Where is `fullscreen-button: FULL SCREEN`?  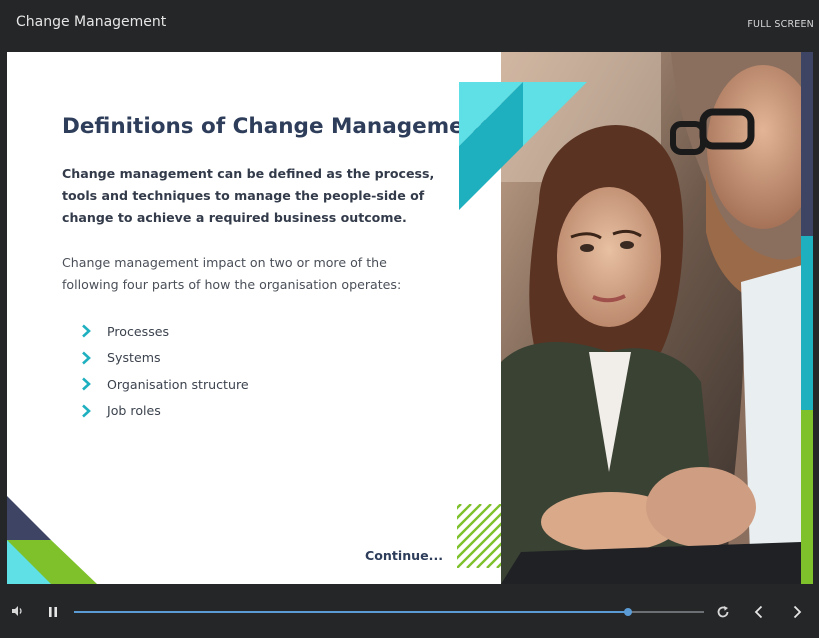 fullscreen-button: FULL SCREEN is located at coordinates (780, 24).